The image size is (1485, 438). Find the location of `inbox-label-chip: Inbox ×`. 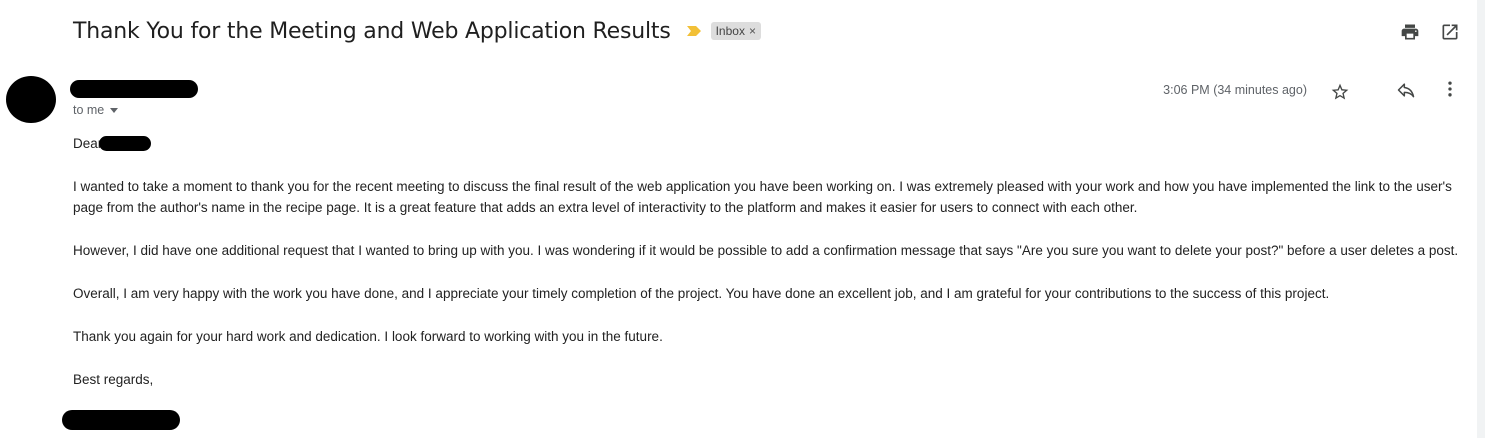

inbox-label-chip: Inbox × is located at coordinates (735, 31).